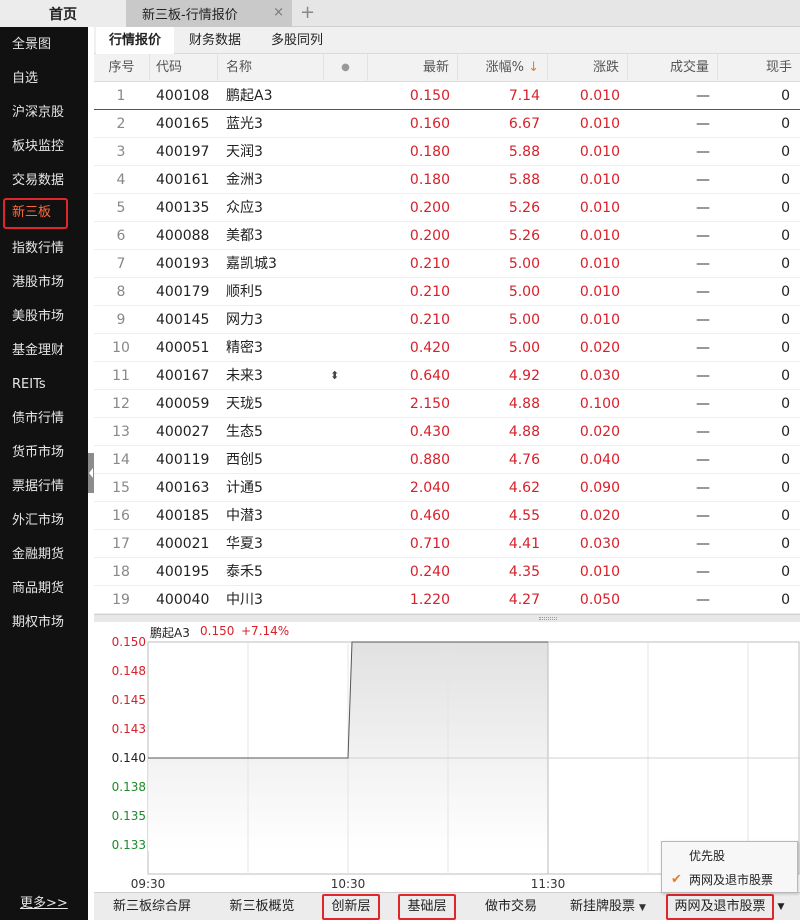 Image resolution: width=800 pixels, height=920 pixels. What do you see at coordinates (584, 348) in the screenshot?
I see `row-change: 0.020` at bounding box center [584, 348].